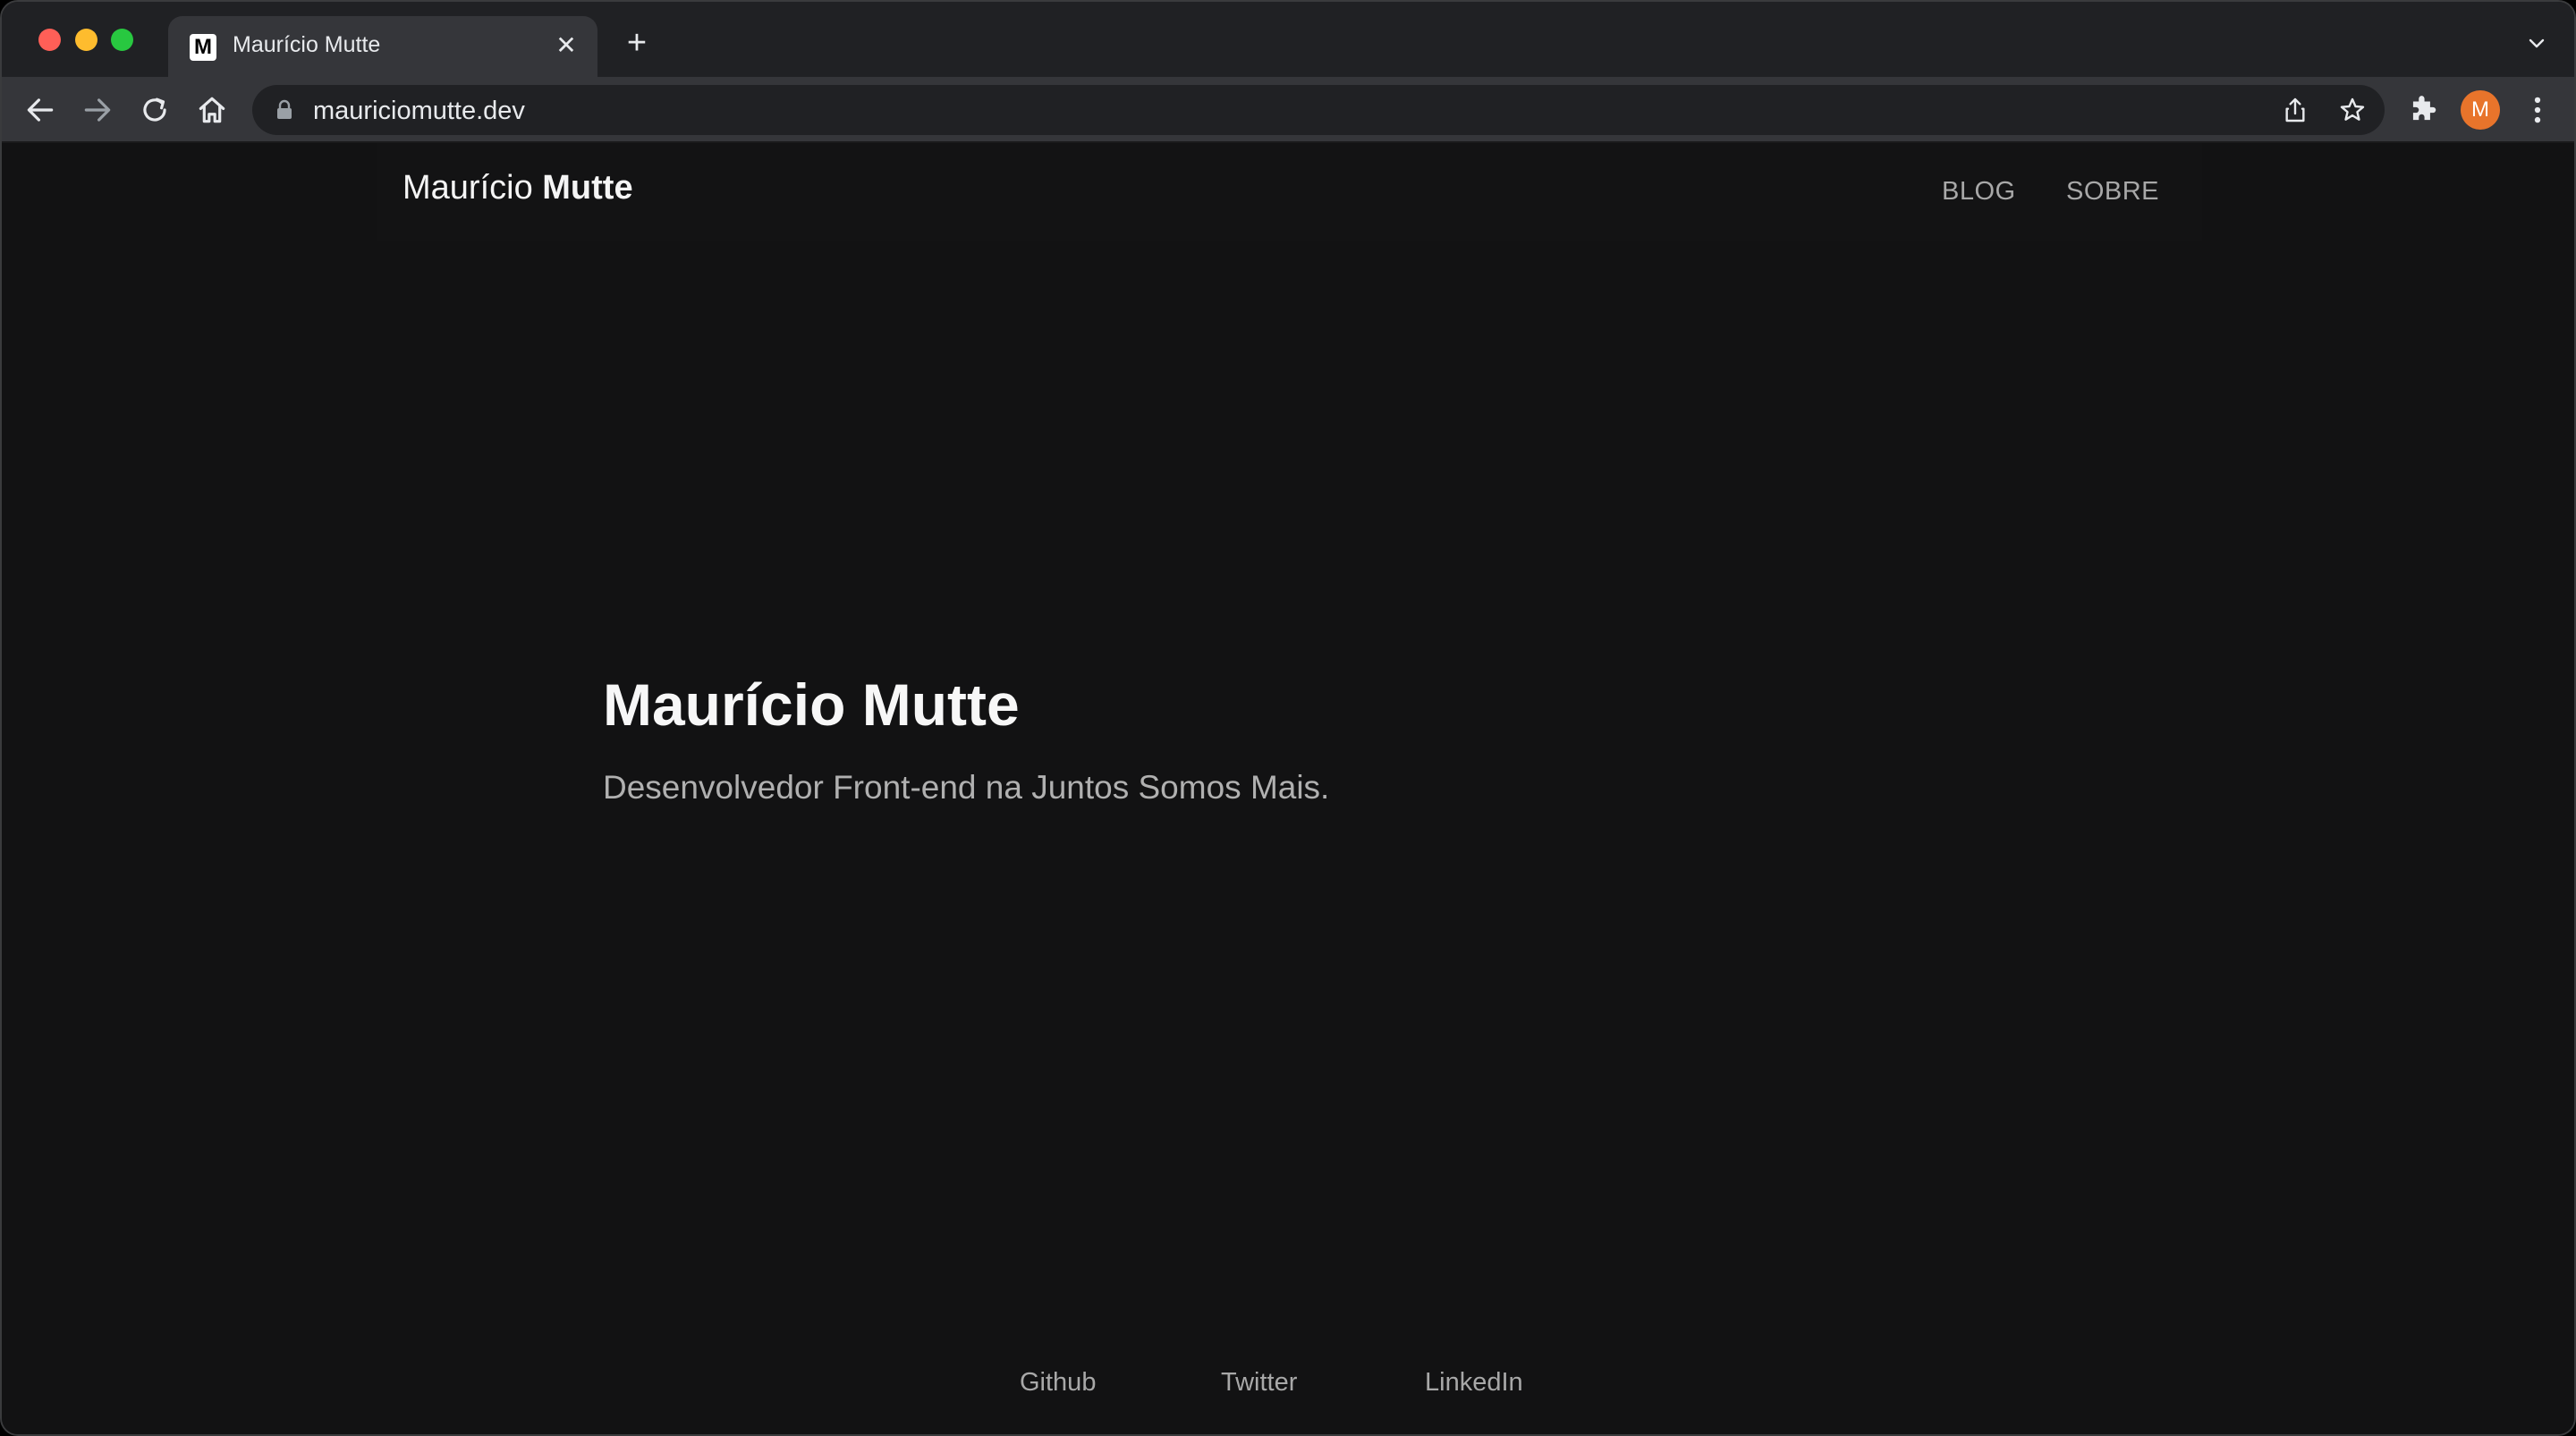 This screenshot has height=1436, width=2576. What do you see at coordinates (40, 110) in the screenshot?
I see `back-icon` at bounding box center [40, 110].